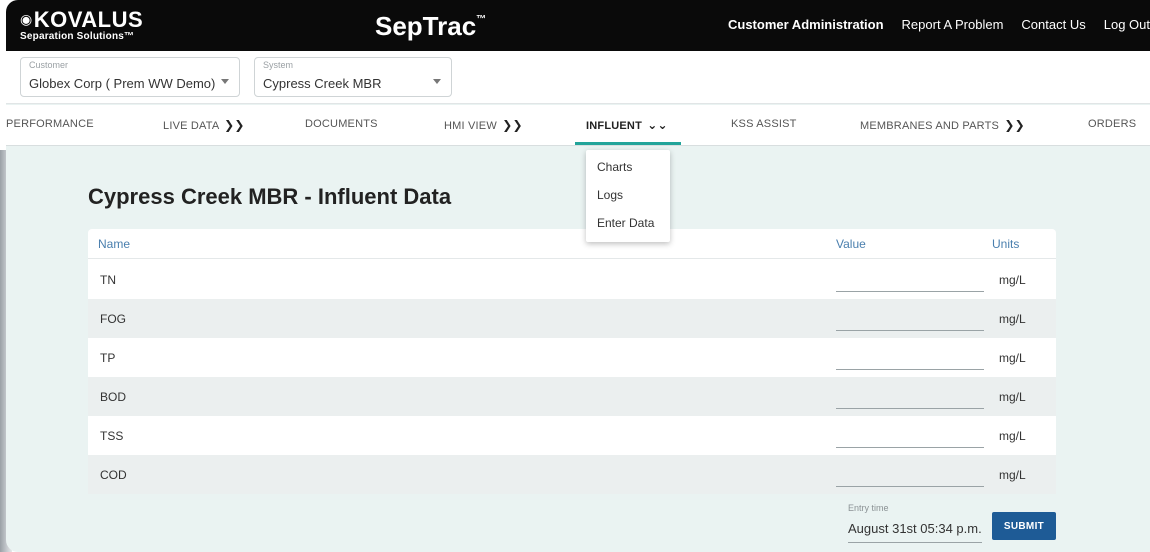 The width and height of the screenshot is (1150, 552). Describe the element at coordinates (851, 244) in the screenshot. I see `column-header-value: Value` at that location.